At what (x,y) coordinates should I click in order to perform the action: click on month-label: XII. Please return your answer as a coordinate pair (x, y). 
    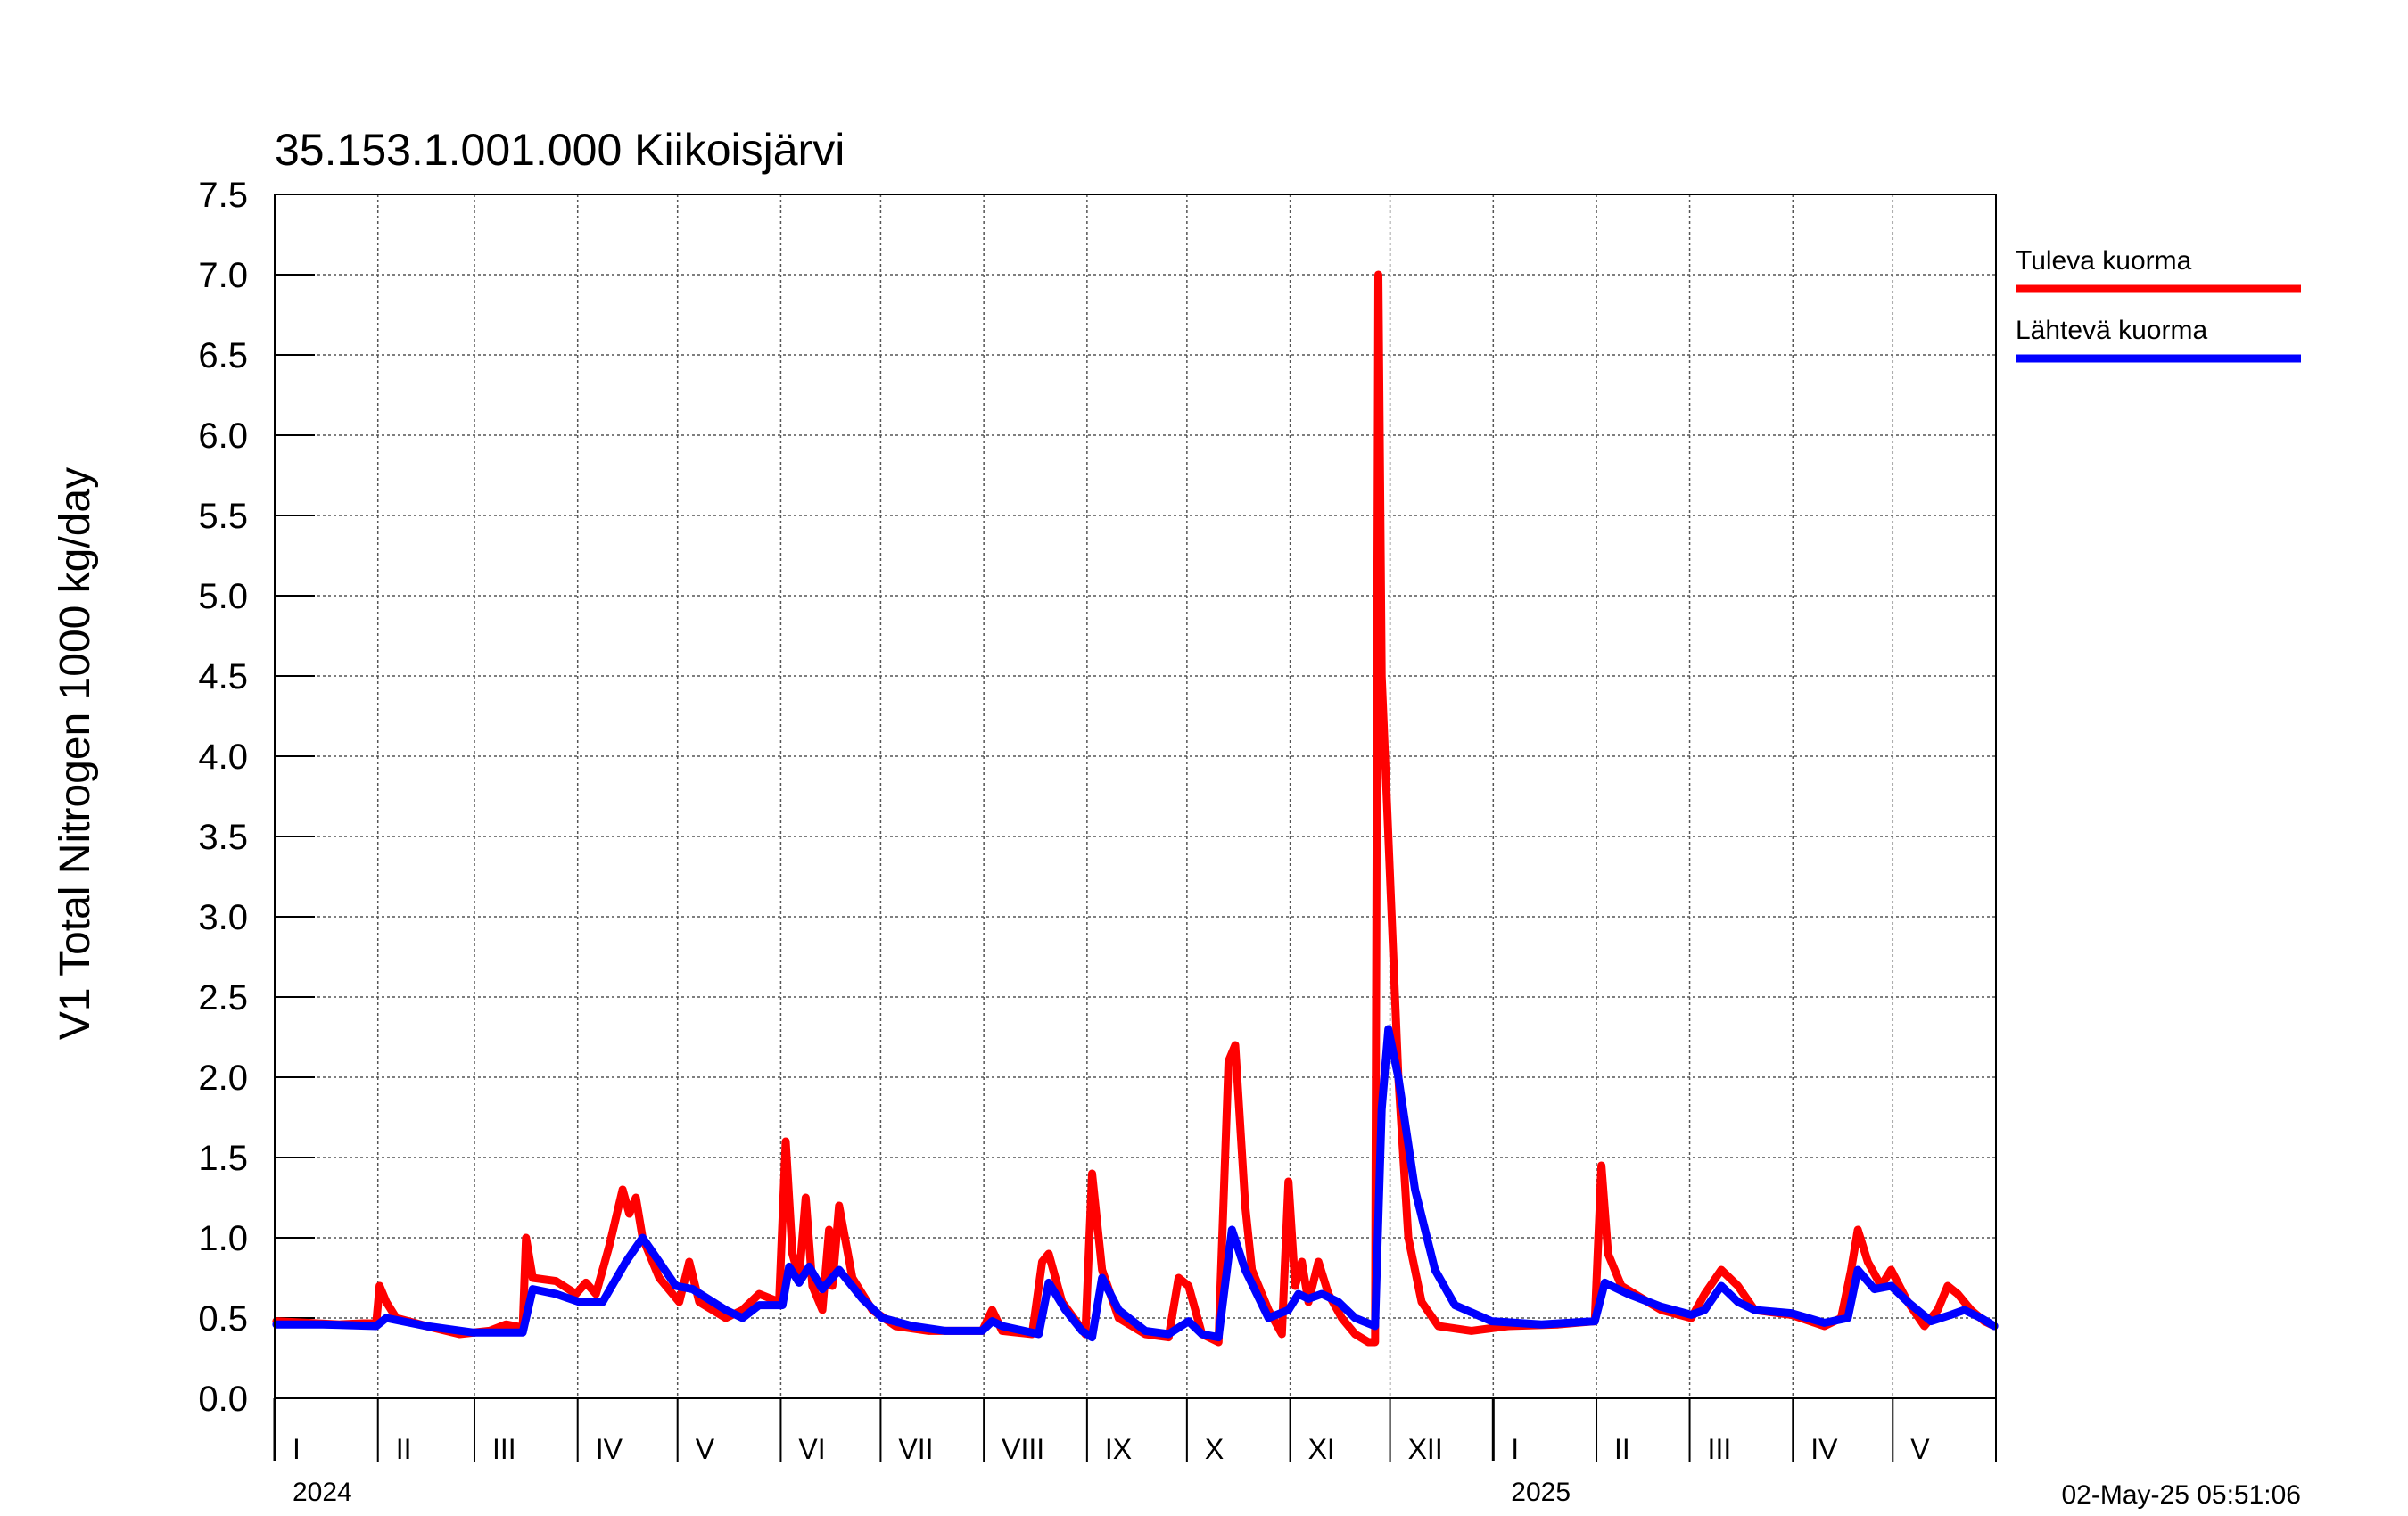
    Looking at the image, I should click on (1425, 1449).